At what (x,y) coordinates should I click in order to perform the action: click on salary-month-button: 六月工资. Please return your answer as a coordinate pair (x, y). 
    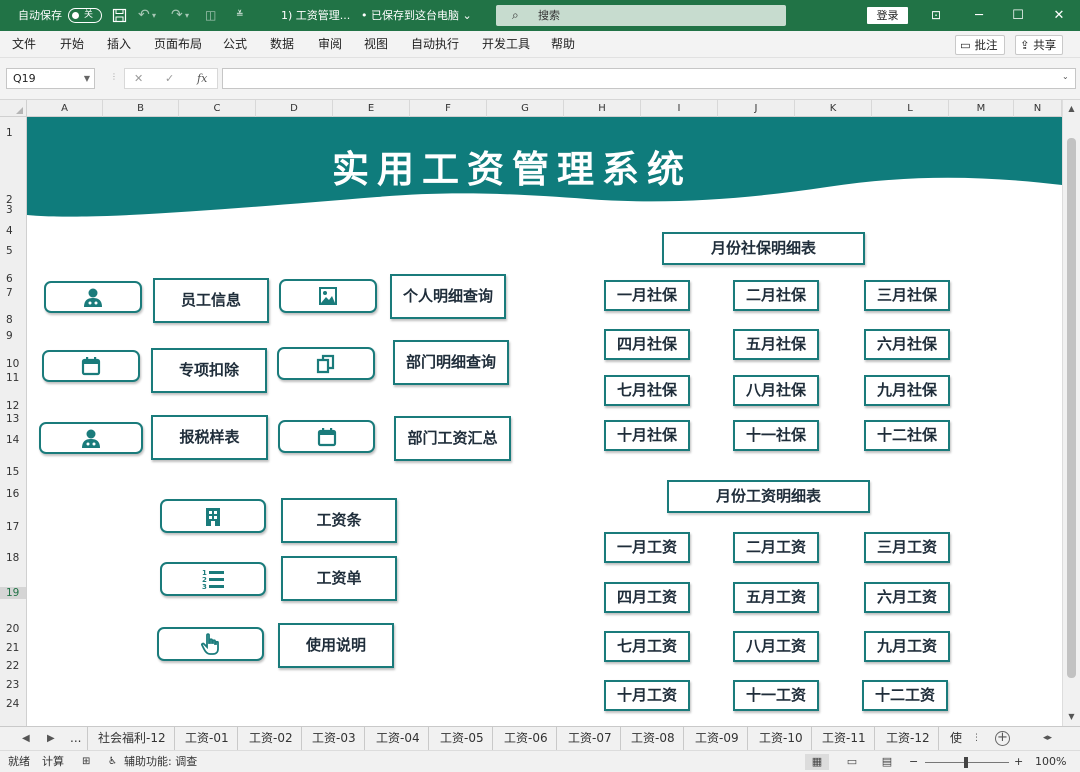
    Looking at the image, I should click on (907, 597).